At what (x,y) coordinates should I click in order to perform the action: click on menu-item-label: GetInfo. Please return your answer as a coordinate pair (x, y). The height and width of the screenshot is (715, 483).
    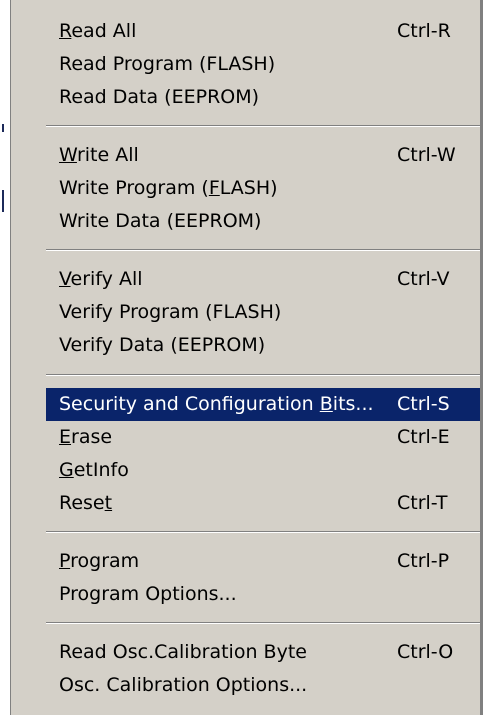
    Looking at the image, I should click on (94, 470).